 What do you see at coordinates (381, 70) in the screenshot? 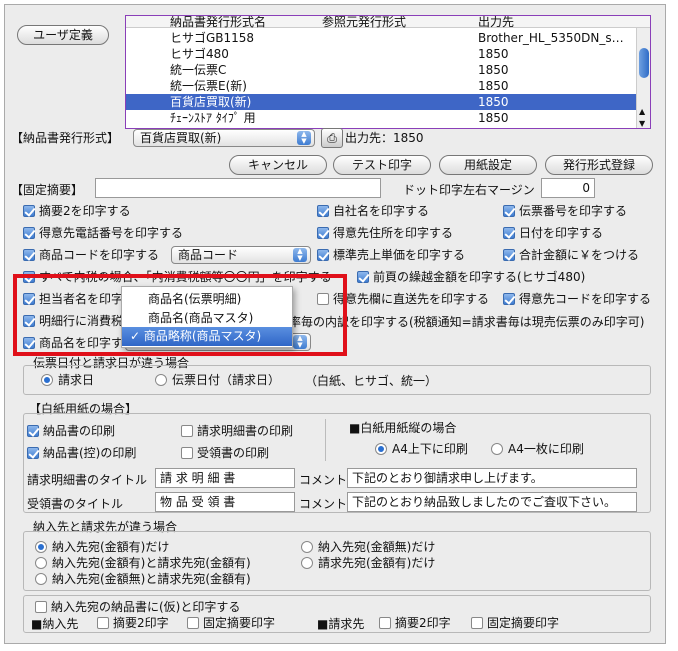
I see `format-list-row: 統一伝票C 1850` at bounding box center [381, 70].